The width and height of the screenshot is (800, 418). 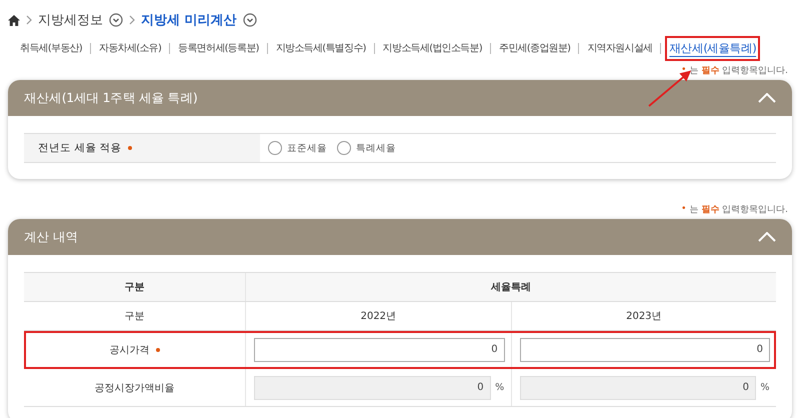 What do you see at coordinates (70, 20) in the screenshot?
I see `breadcrumb-link: 지방세정보` at bounding box center [70, 20].